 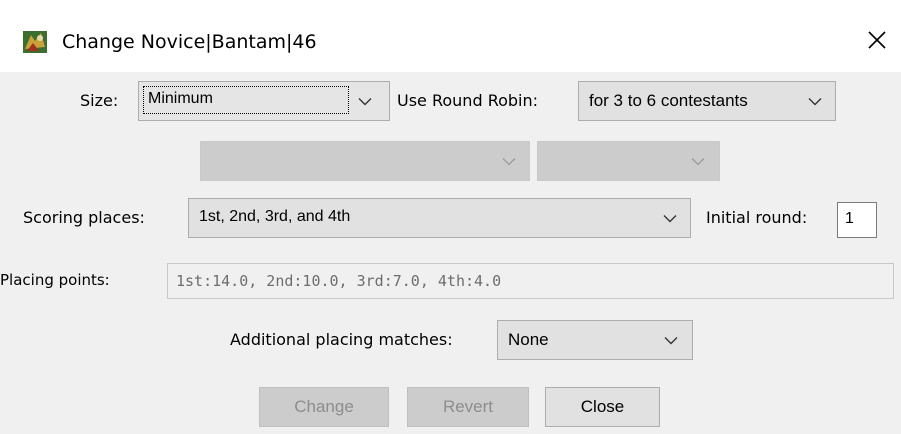 I want to click on scoring-places-select: 1st, 2nd, 3rd, and 4th, so click(x=439, y=218).